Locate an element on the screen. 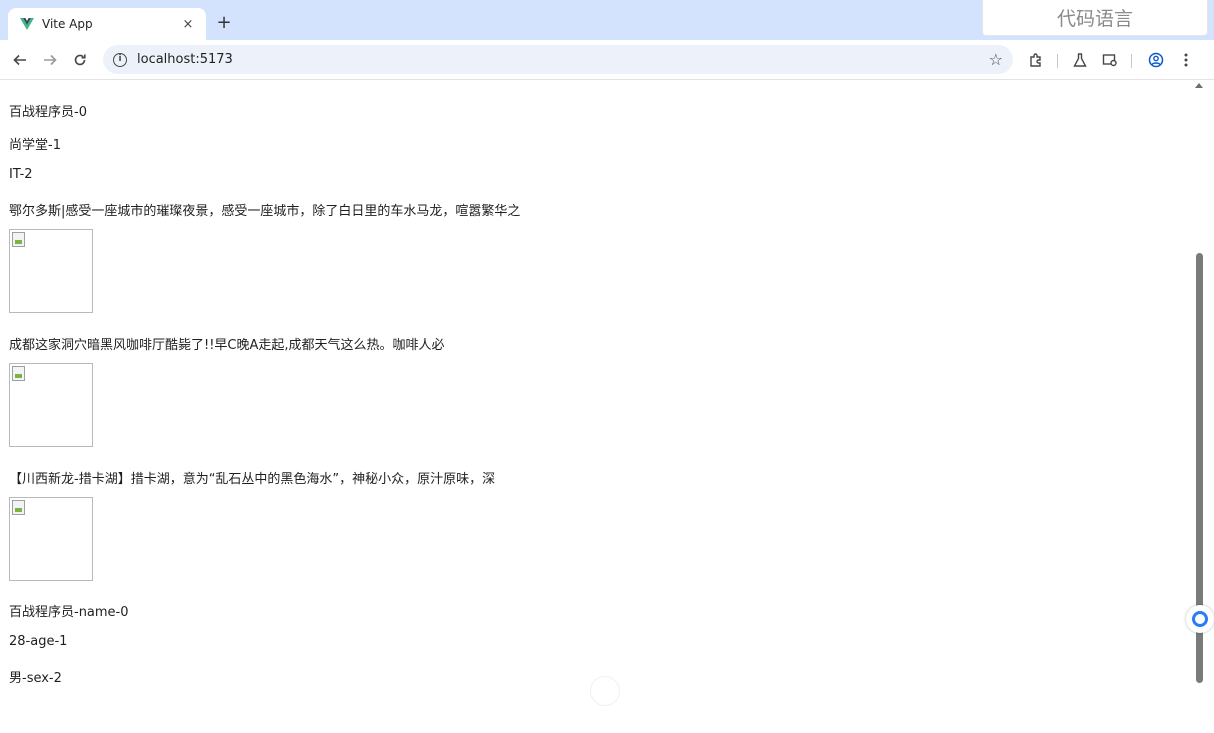  labs-button is located at coordinates (1080, 60).